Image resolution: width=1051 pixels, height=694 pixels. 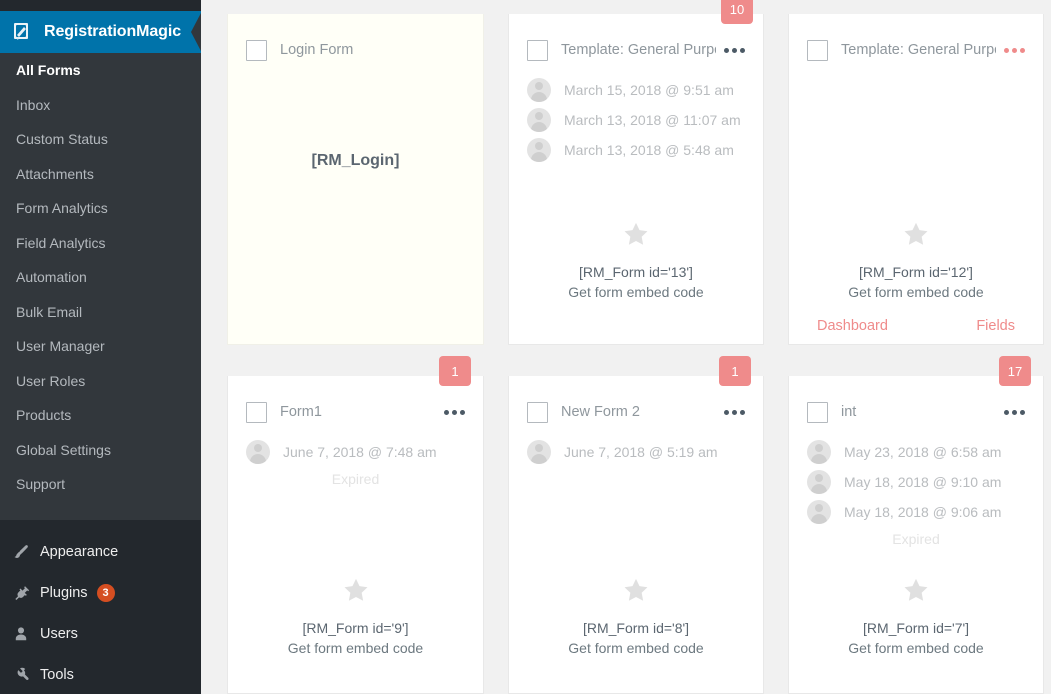 I want to click on sidebar-item-custom-status: Custom Status, so click(x=100, y=139).